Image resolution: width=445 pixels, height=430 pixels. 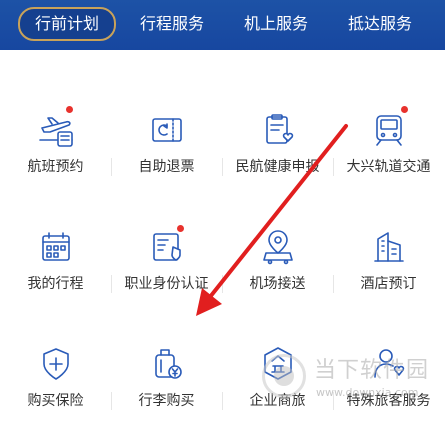 What do you see at coordinates (372, 370) in the screenshot?
I see `watermark-title: 当下软件园` at bounding box center [372, 370].